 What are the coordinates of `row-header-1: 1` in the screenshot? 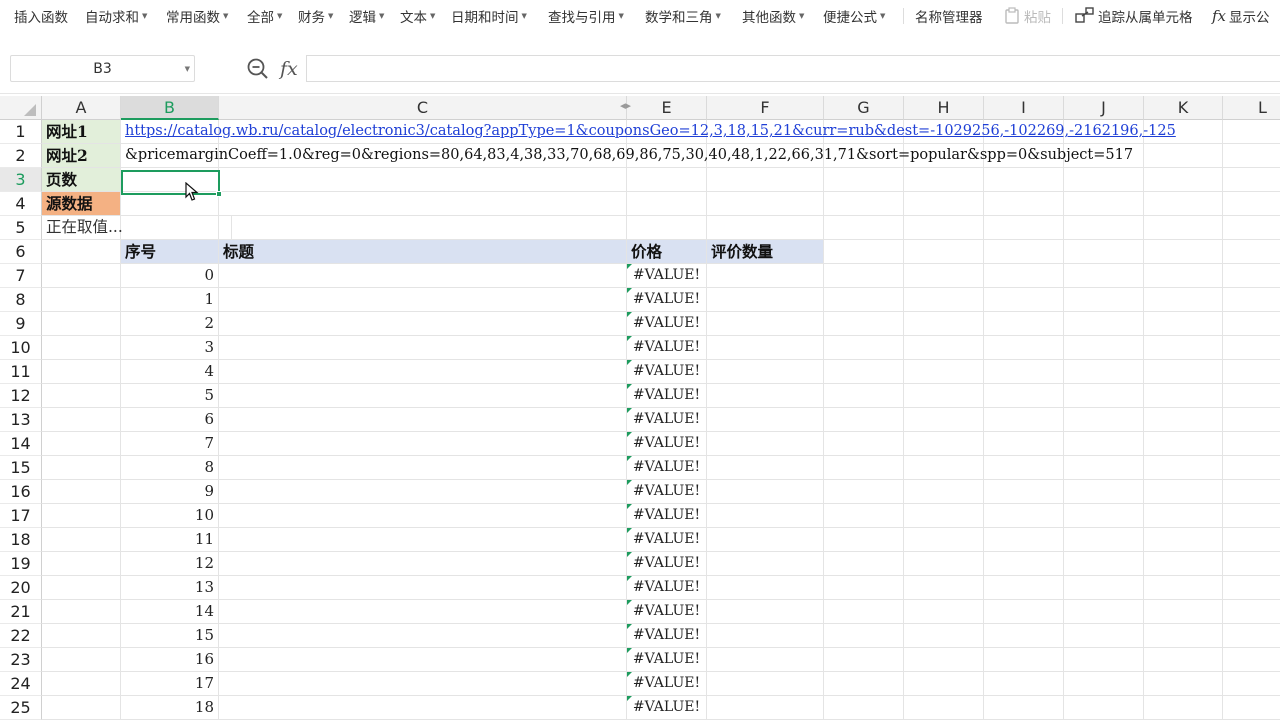 It's located at (21, 132).